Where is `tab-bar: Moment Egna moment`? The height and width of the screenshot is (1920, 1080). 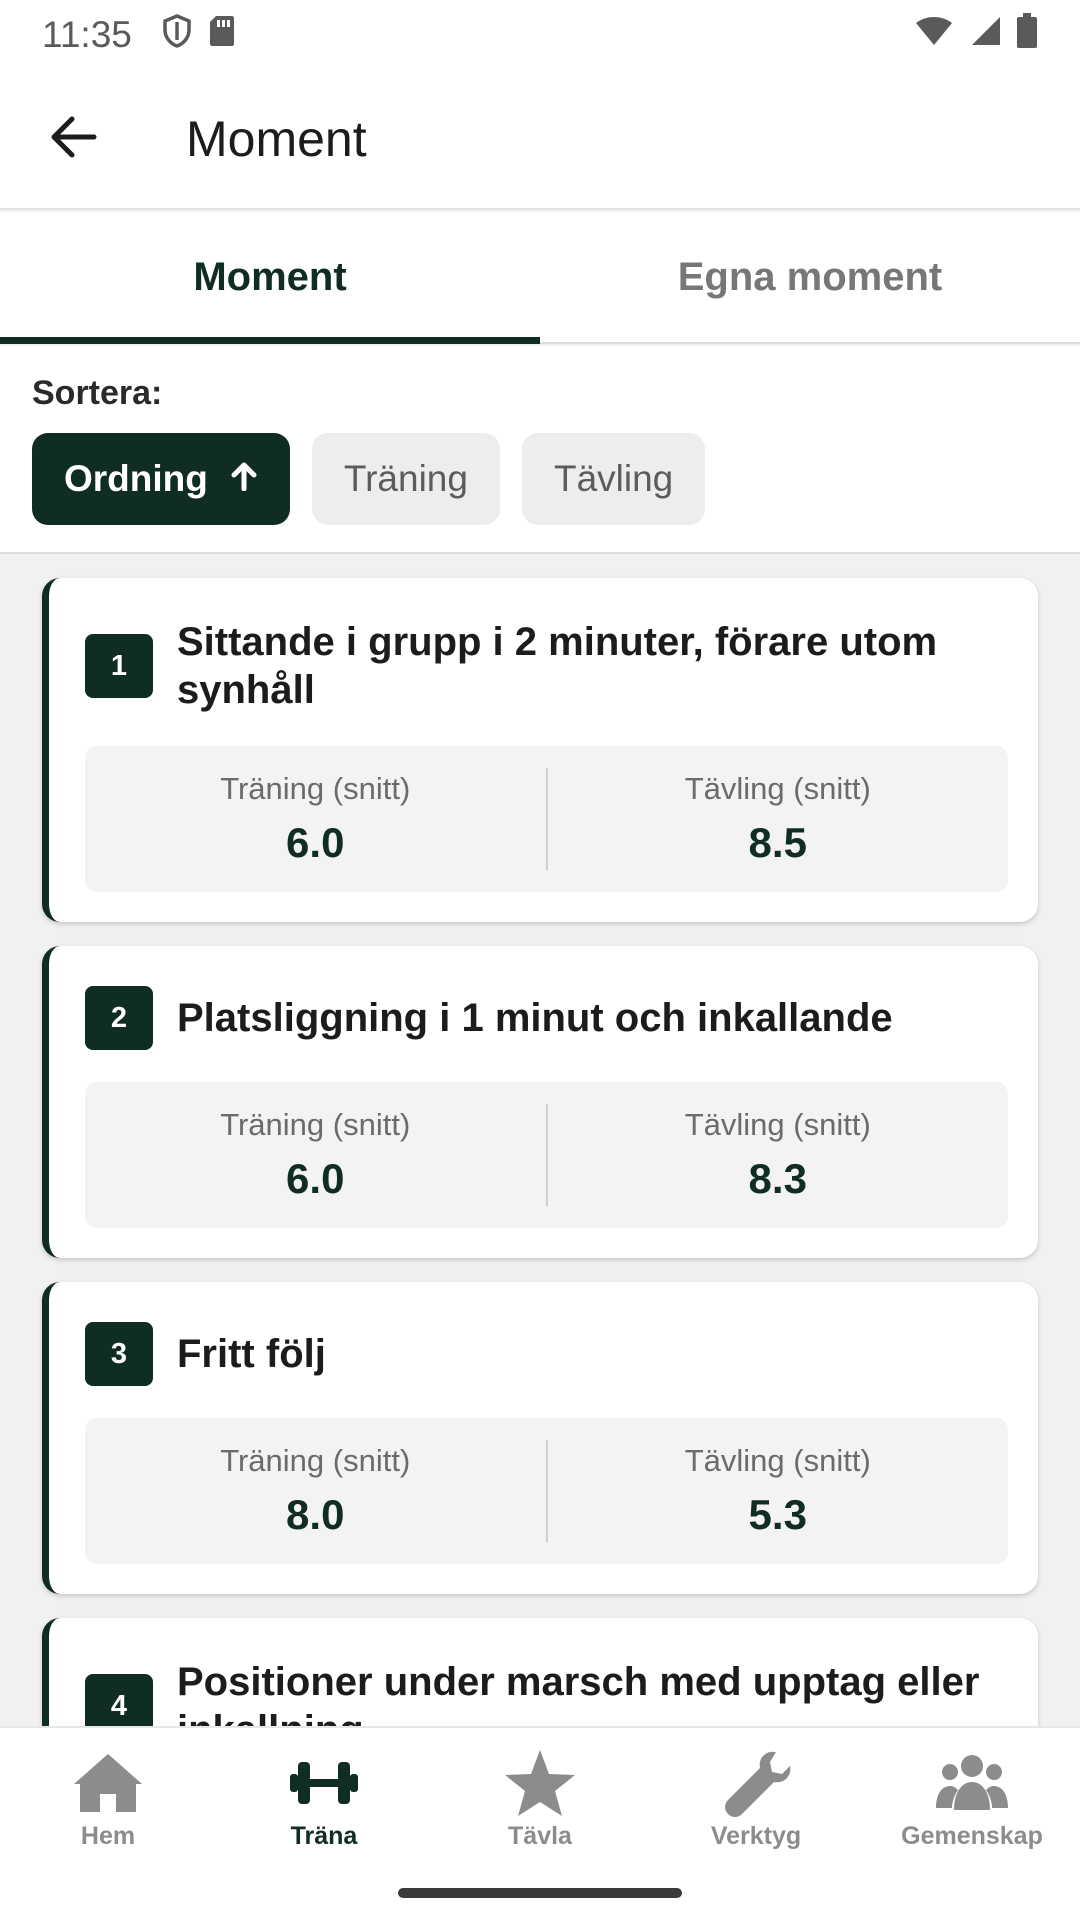
tab-bar: Moment Egna moment is located at coordinates (540, 278).